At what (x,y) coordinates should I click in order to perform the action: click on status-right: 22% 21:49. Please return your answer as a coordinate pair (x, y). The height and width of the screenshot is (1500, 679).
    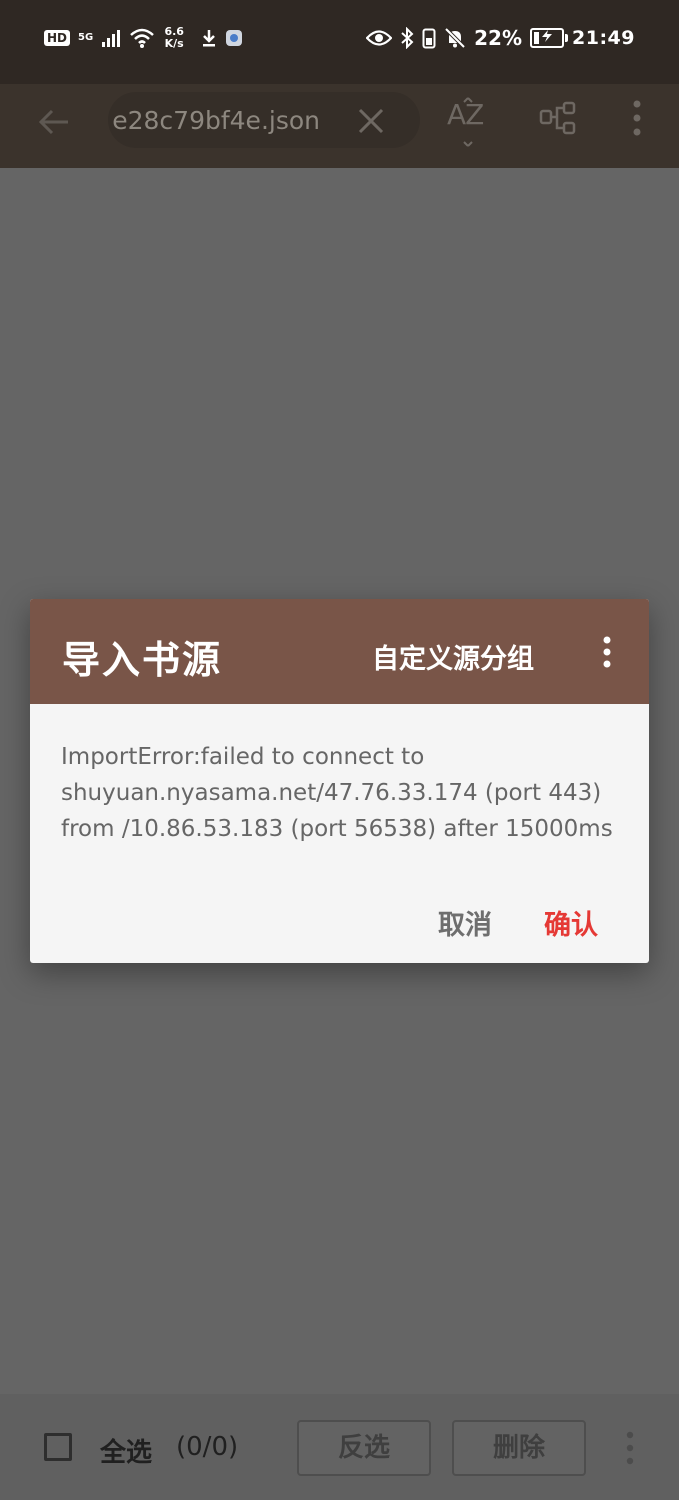
    Looking at the image, I should click on (500, 38).